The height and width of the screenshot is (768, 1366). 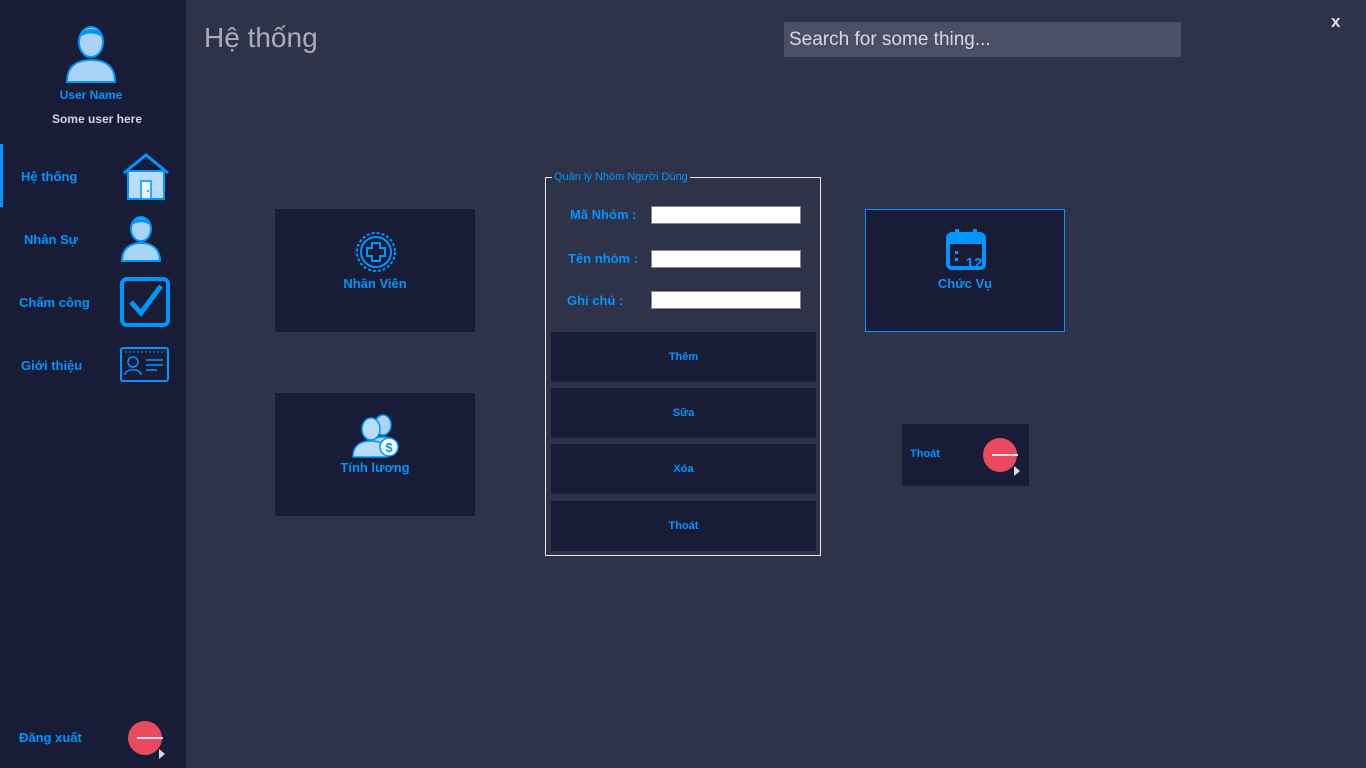 I want to click on search-input, so click(x=982, y=39).